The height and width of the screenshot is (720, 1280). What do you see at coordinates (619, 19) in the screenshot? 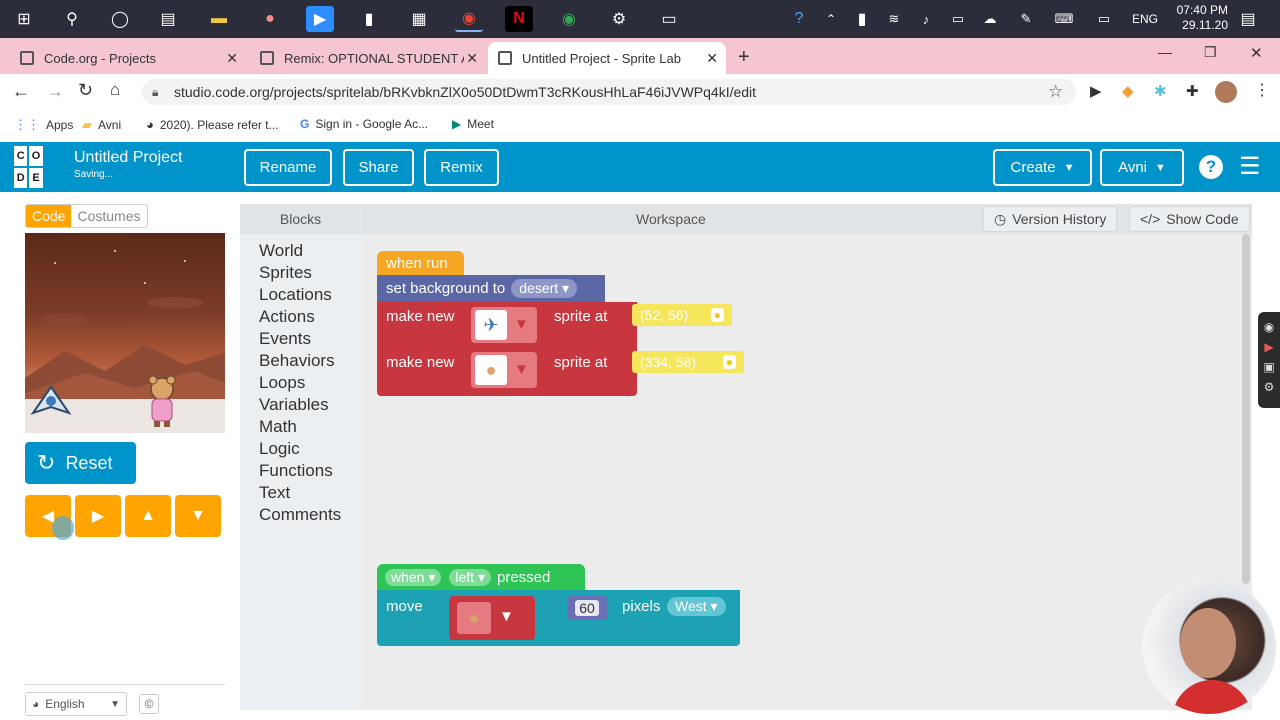
I see `settings-icon: ⚙` at bounding box center [619, 19].